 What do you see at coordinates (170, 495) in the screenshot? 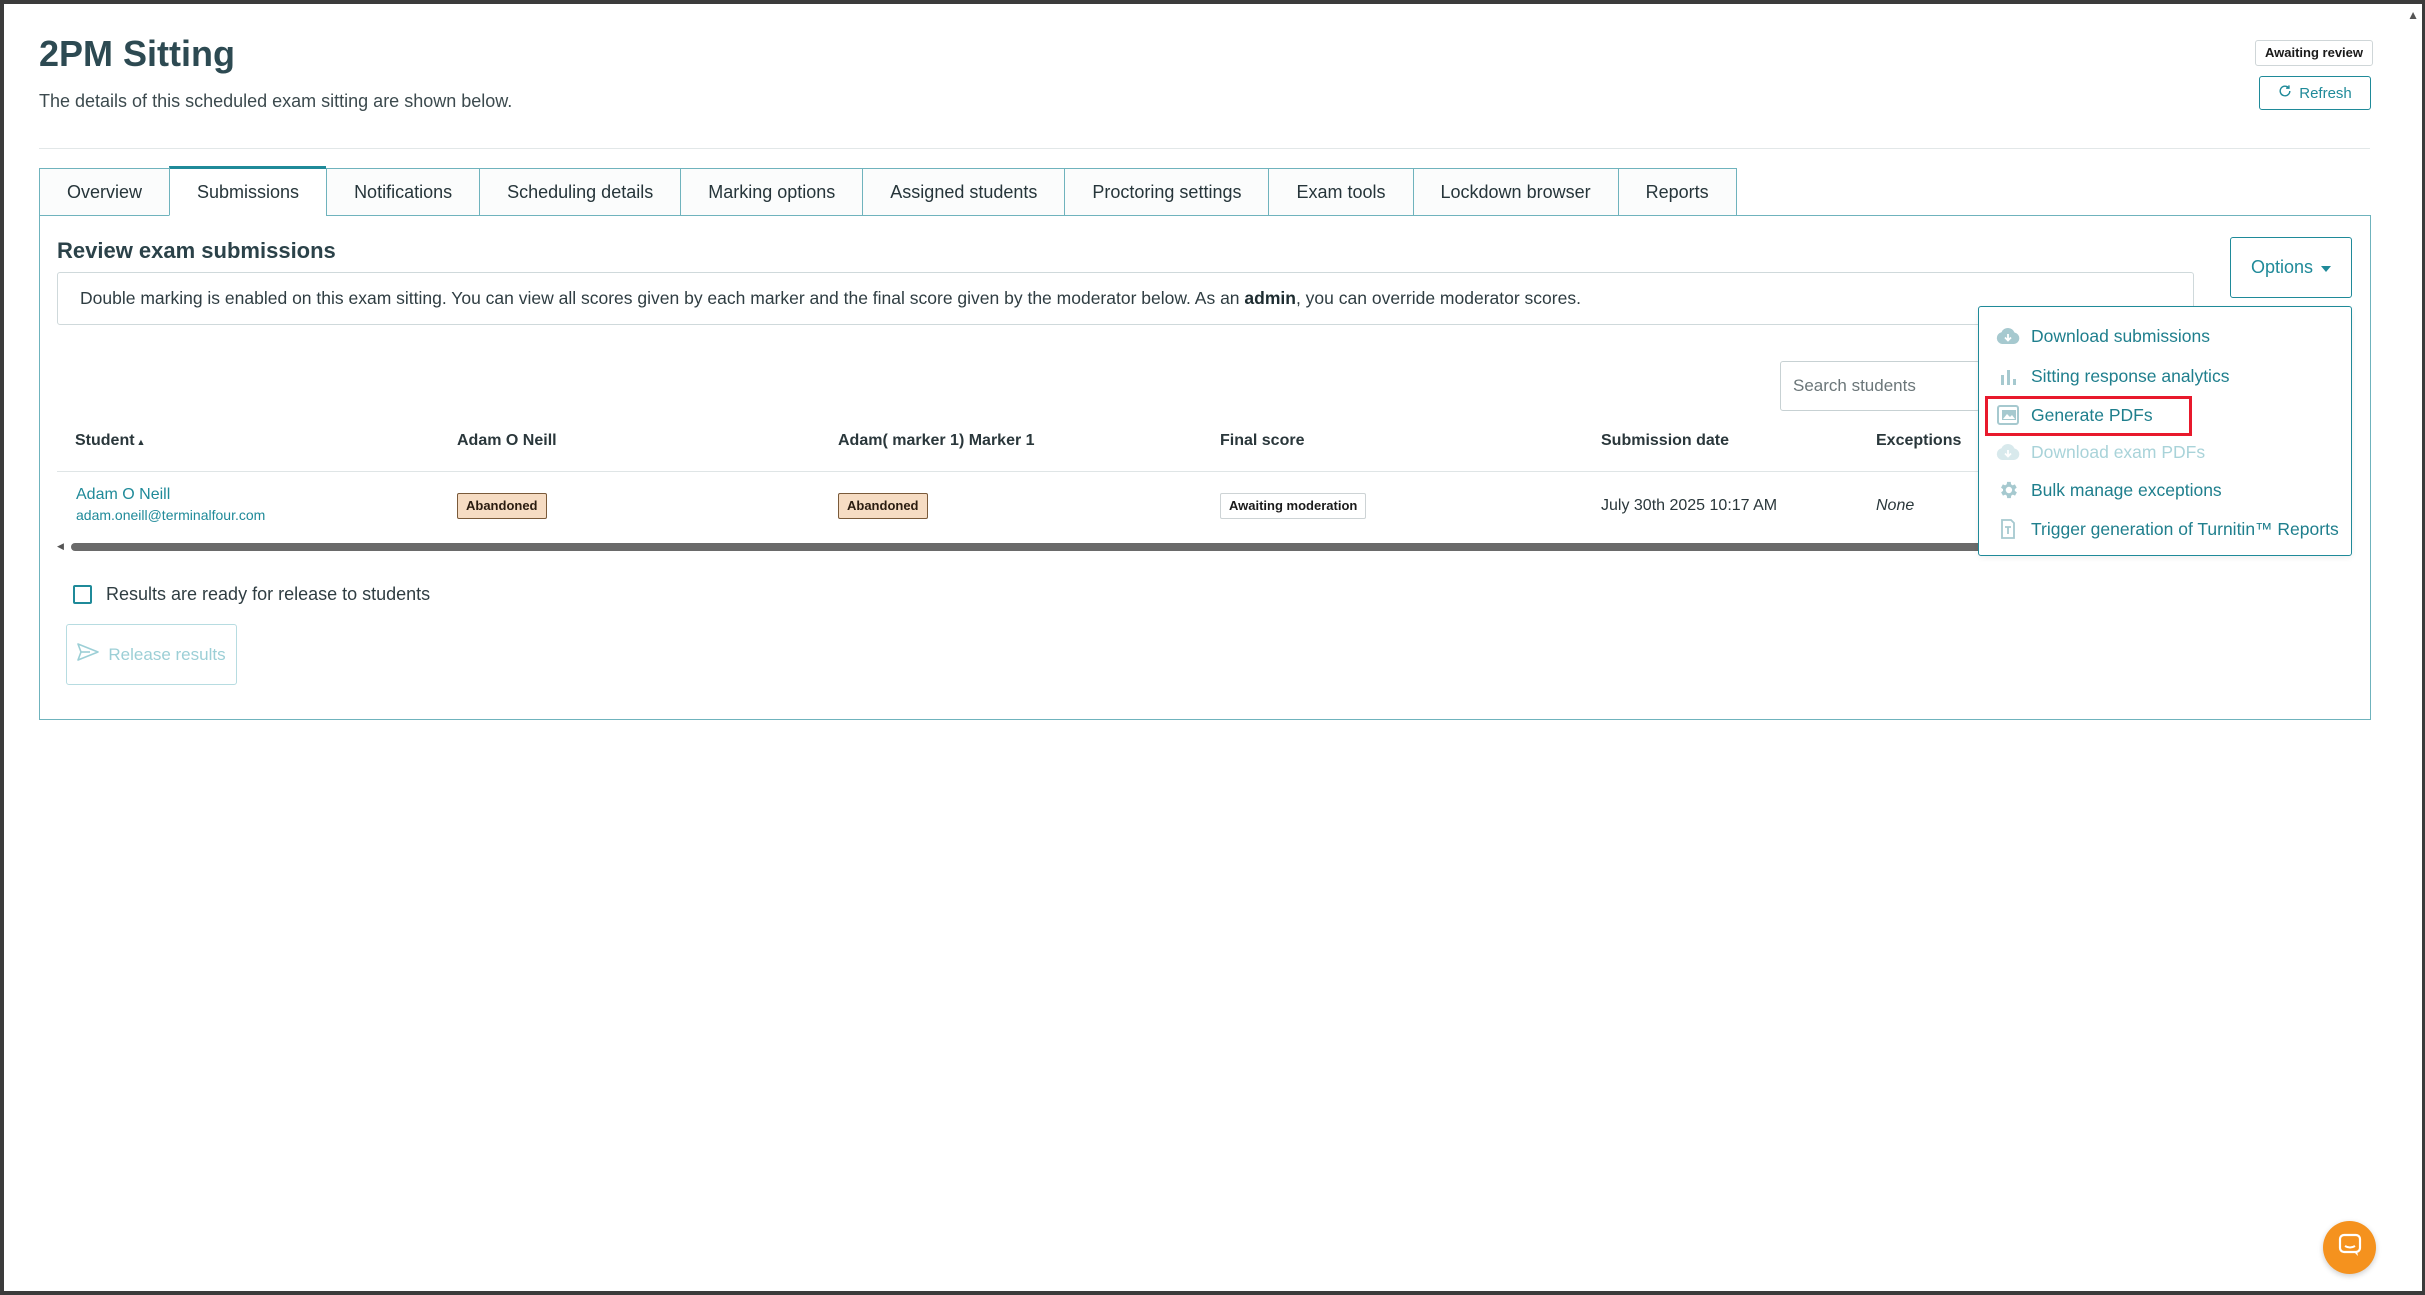
I see `student-name-link: Adam O Neill` at bounding box center [170, 495].